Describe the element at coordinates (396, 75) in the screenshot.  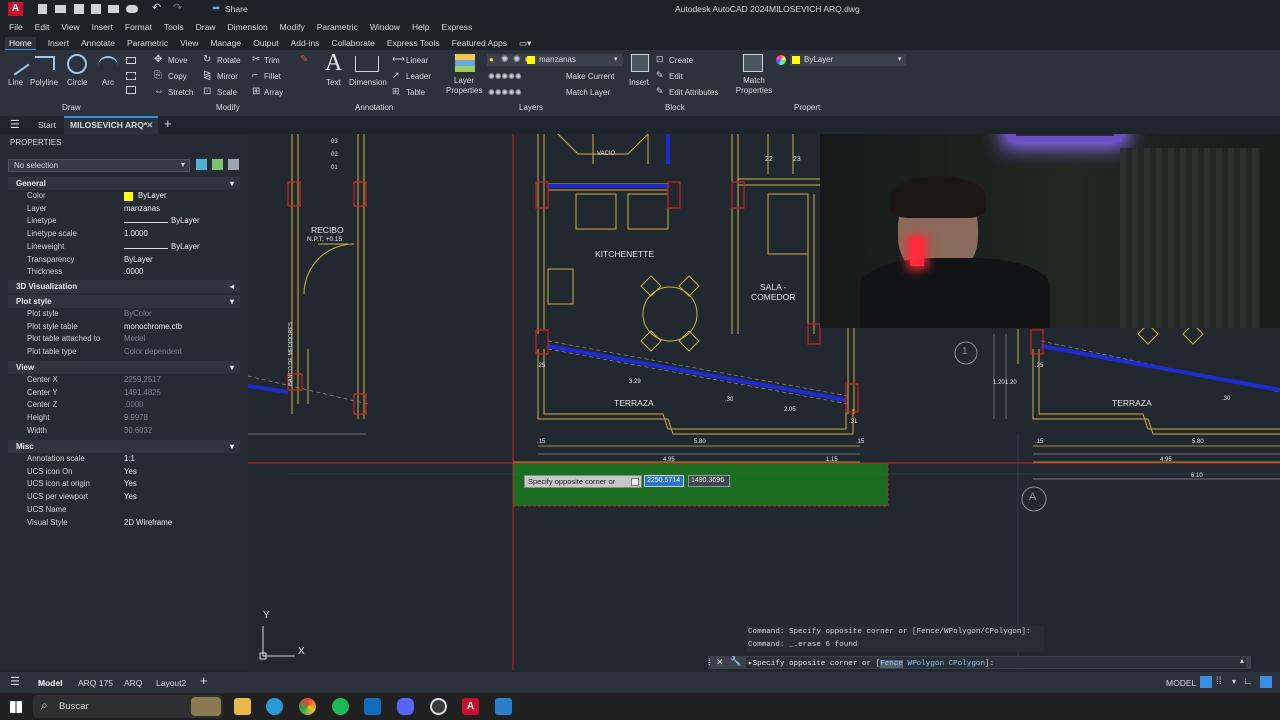
I see `leader-icon: ↗` at that location.